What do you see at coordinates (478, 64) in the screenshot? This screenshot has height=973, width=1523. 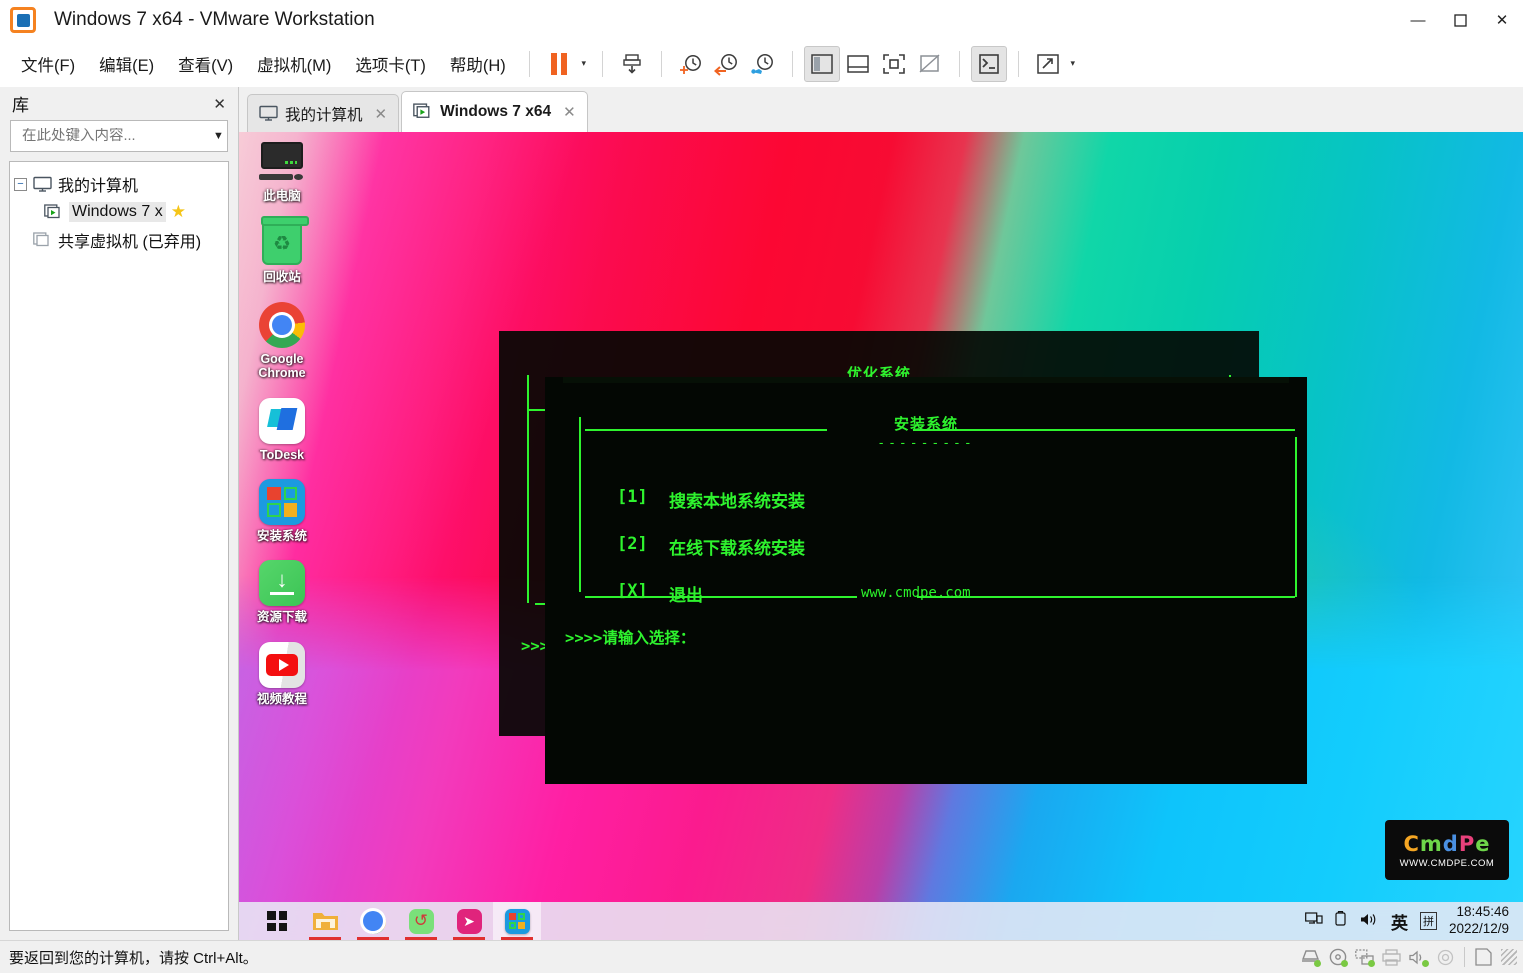 I see `menu-help: 帮助(H)` at bounding box center [478, 64].